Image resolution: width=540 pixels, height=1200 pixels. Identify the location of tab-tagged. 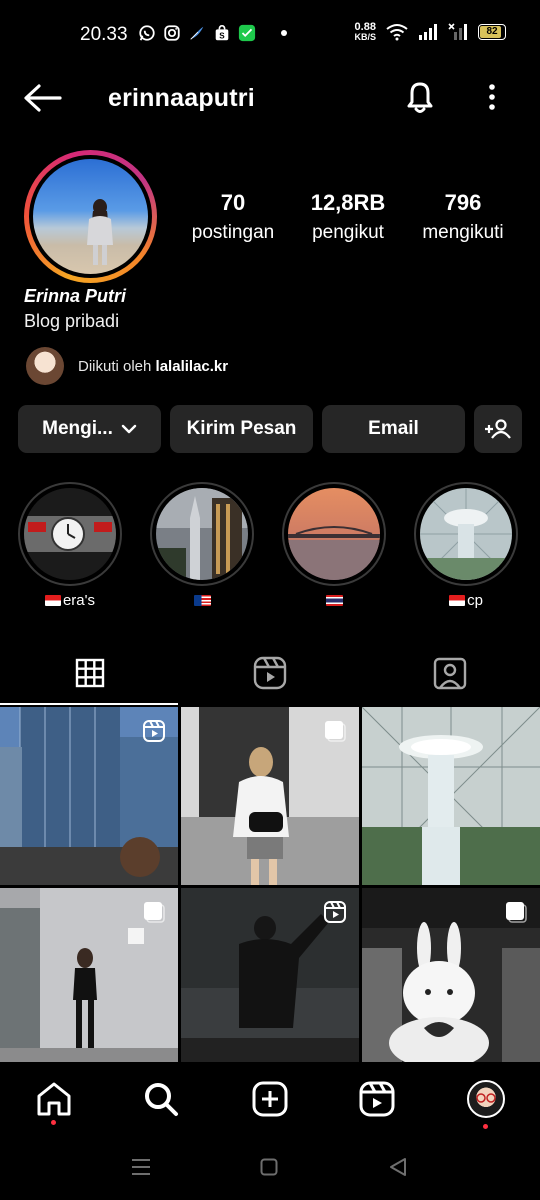
(450, 673).